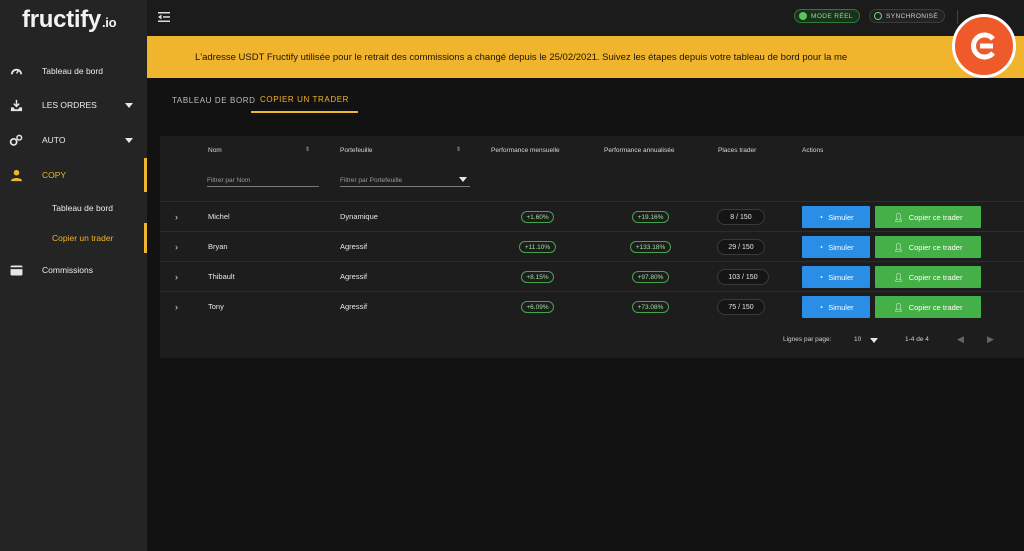 This screenshot has height=551, width=1024. I want to click on header-actions: Actions, so click(813, 150).